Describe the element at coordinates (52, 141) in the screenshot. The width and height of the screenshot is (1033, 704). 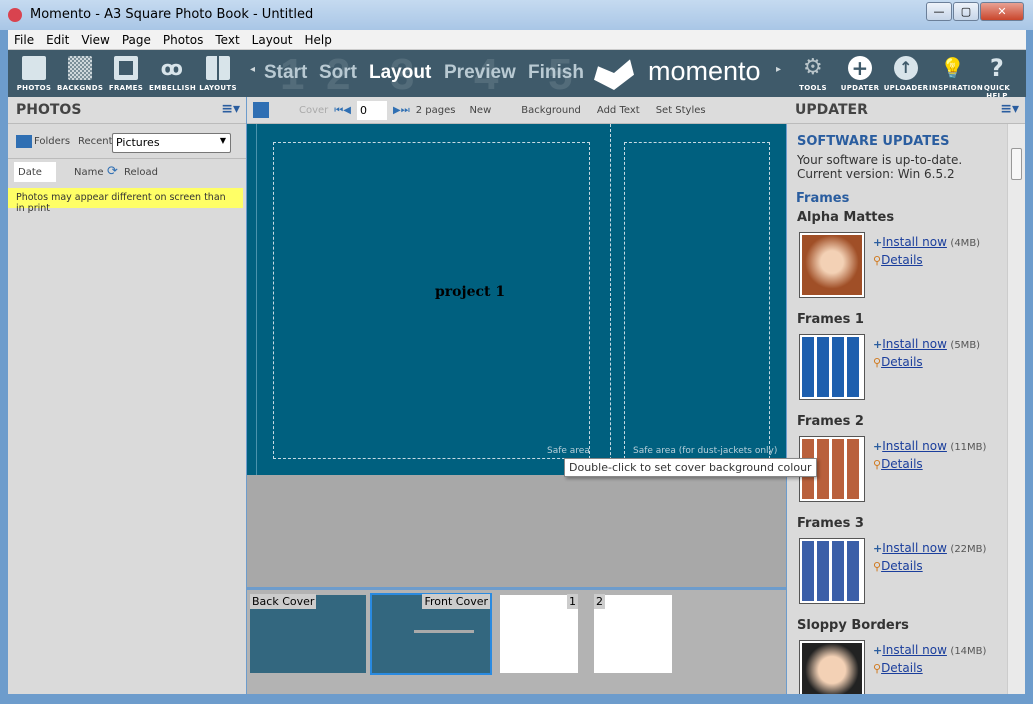
I see `folders-button: Folders` at that location.